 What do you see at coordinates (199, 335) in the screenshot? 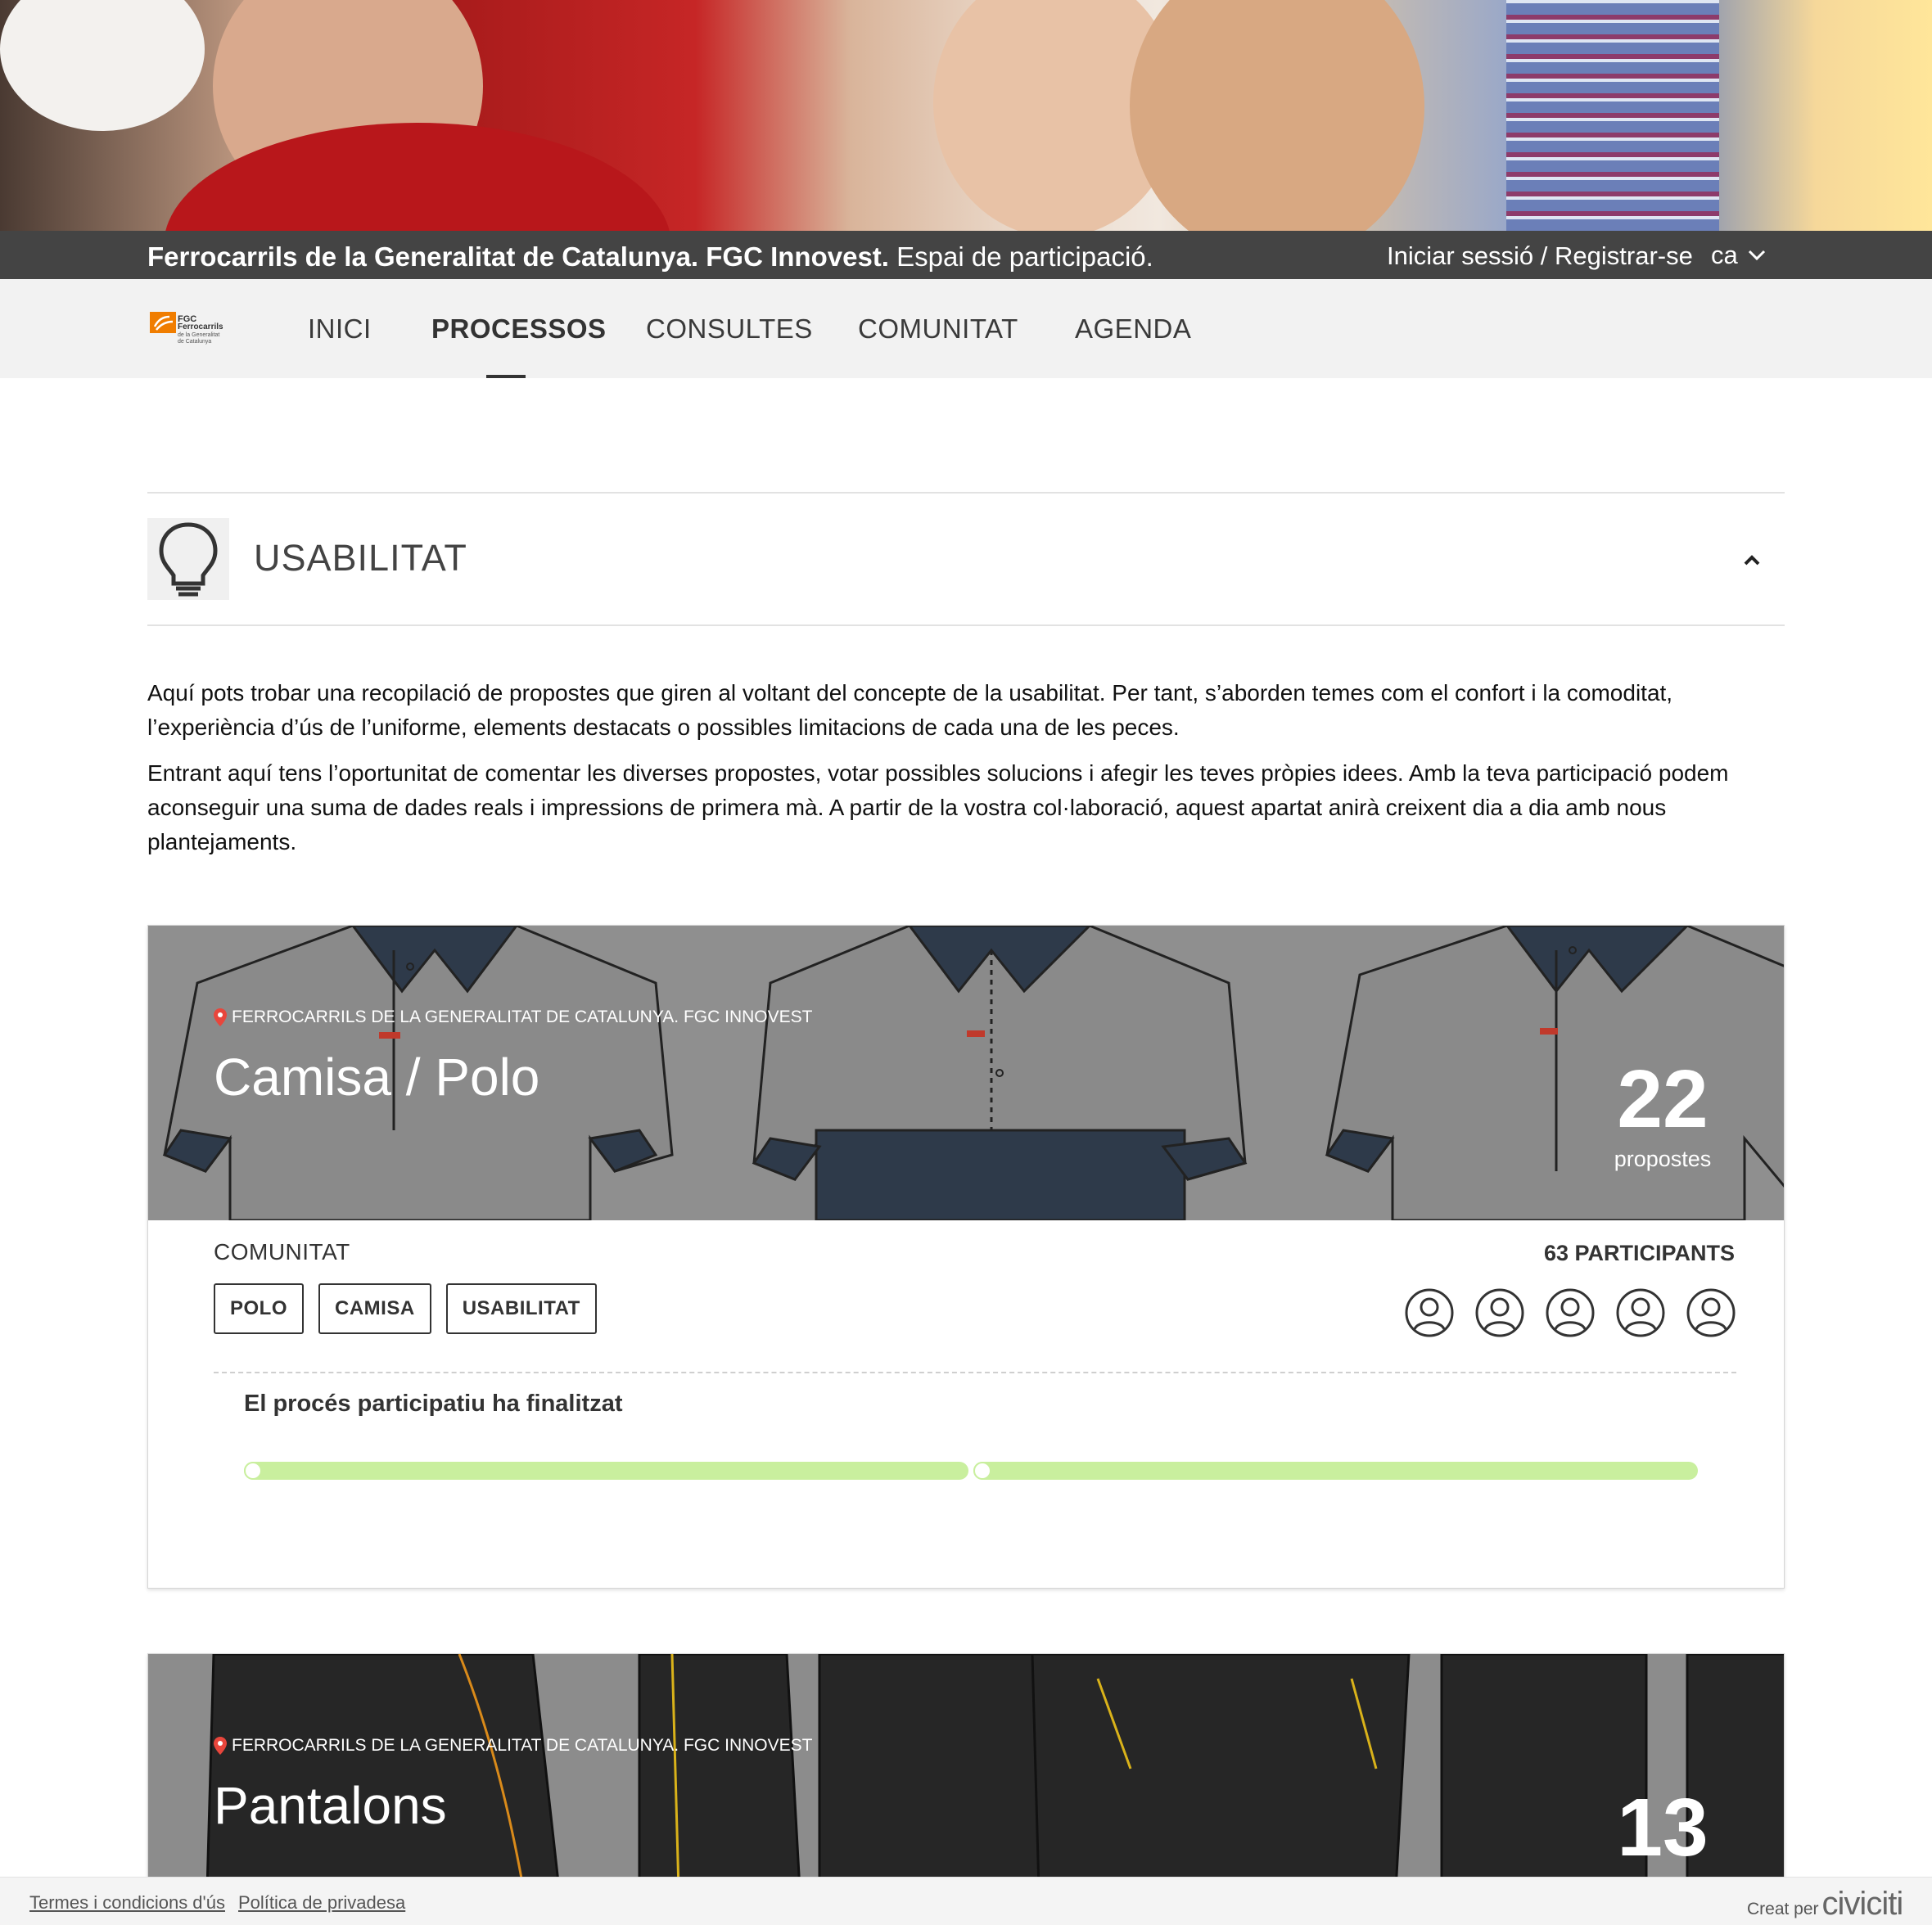
I see `logo-text-generalitat: de la Generalitat` at bounding box center [199, 335].